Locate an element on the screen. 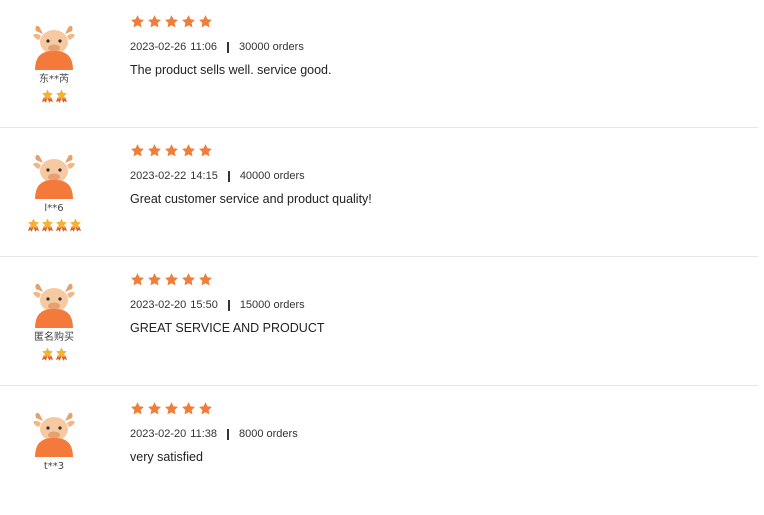  review-time: 11:38 is located at coordinates (203, 434).